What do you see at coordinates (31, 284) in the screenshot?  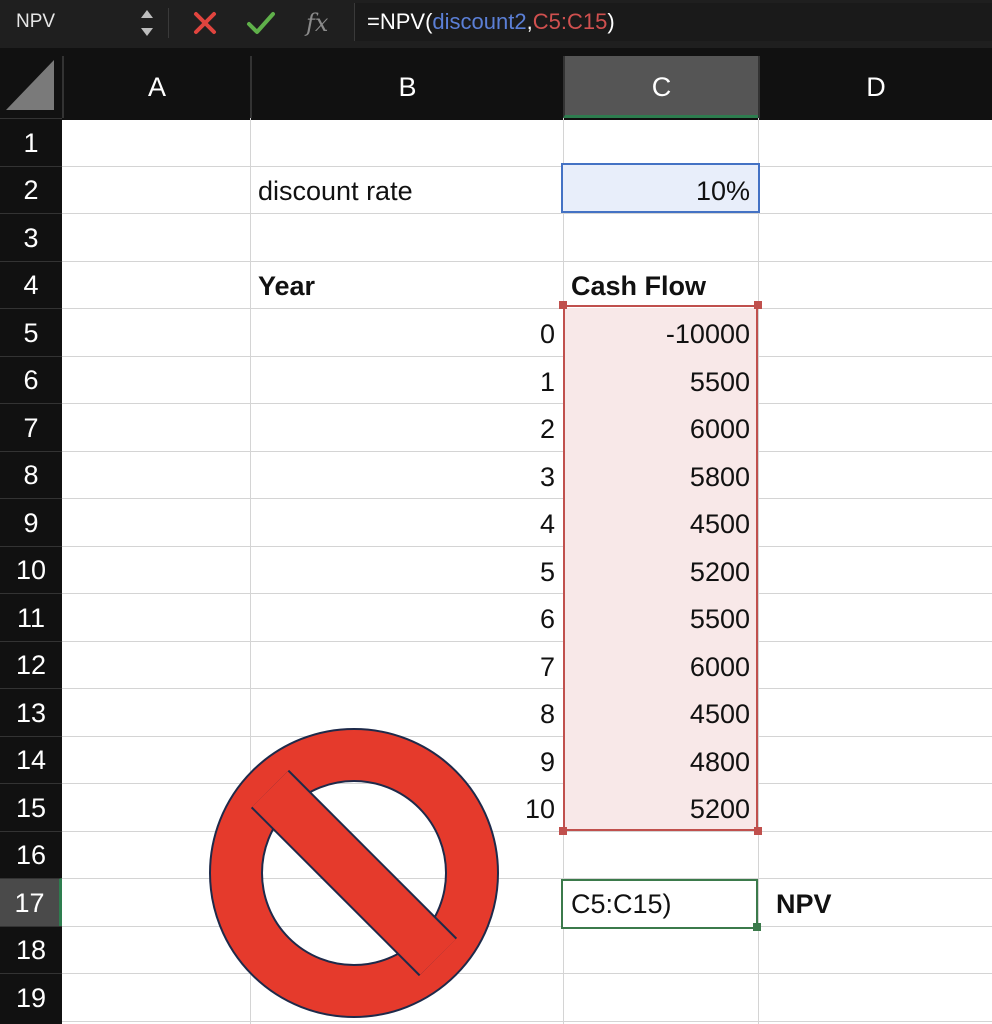 I see `row-header-4: 4` at bounding box center [31, 284].